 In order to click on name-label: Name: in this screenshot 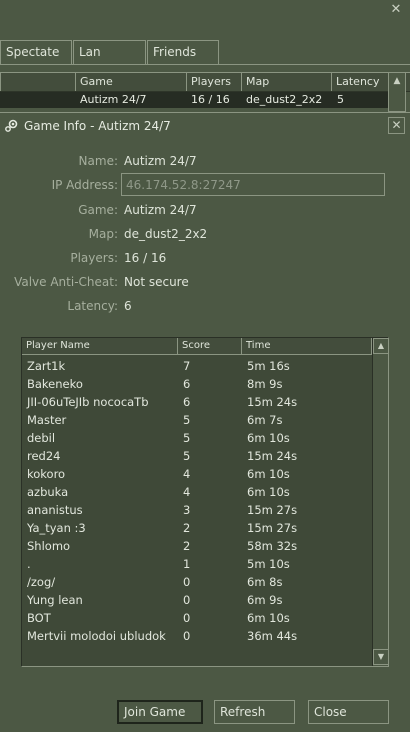, I will do `click(98, 161)`.